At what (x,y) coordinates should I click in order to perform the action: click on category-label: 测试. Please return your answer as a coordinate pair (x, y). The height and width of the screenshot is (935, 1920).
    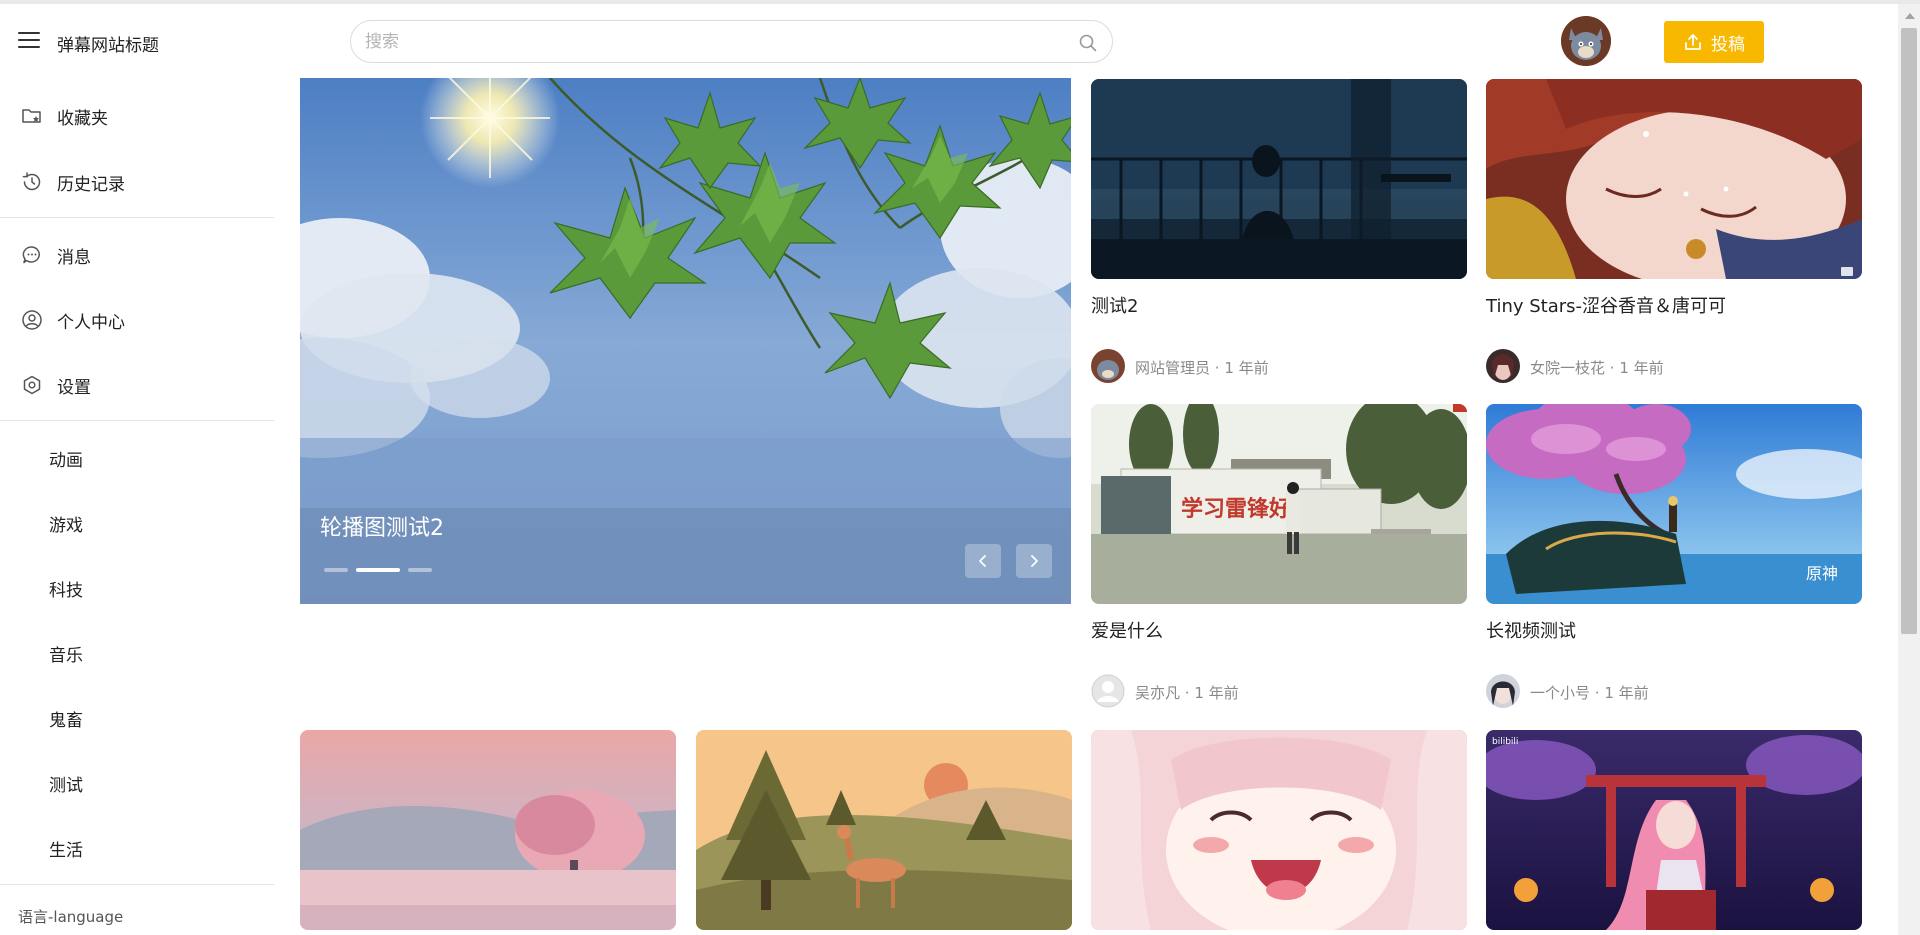
    Looking at the image, I should click on (66, 785).